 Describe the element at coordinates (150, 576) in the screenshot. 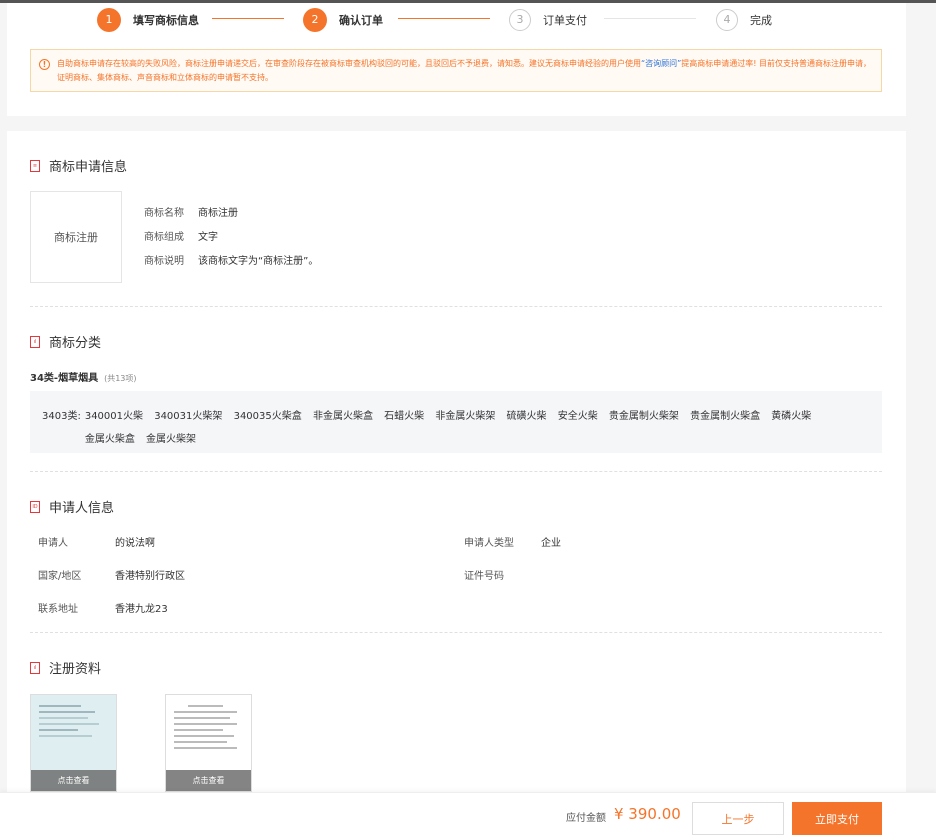

I see `field-value: 香港特别行政区` at that location.